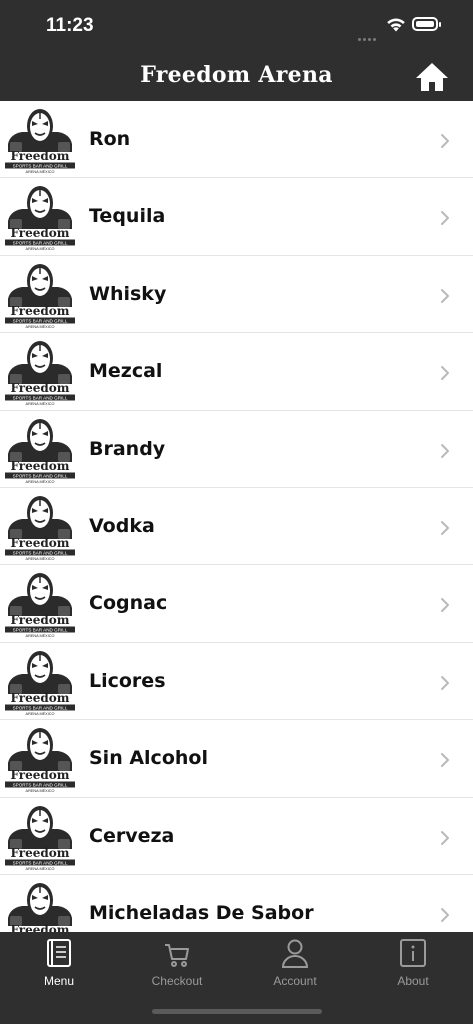 This screenshot has width=473, height=1024. What do you see at coordinates (128, 603) in the screenshot?
I see `list-item-label: Cognac` at bounding box center [128, 603].